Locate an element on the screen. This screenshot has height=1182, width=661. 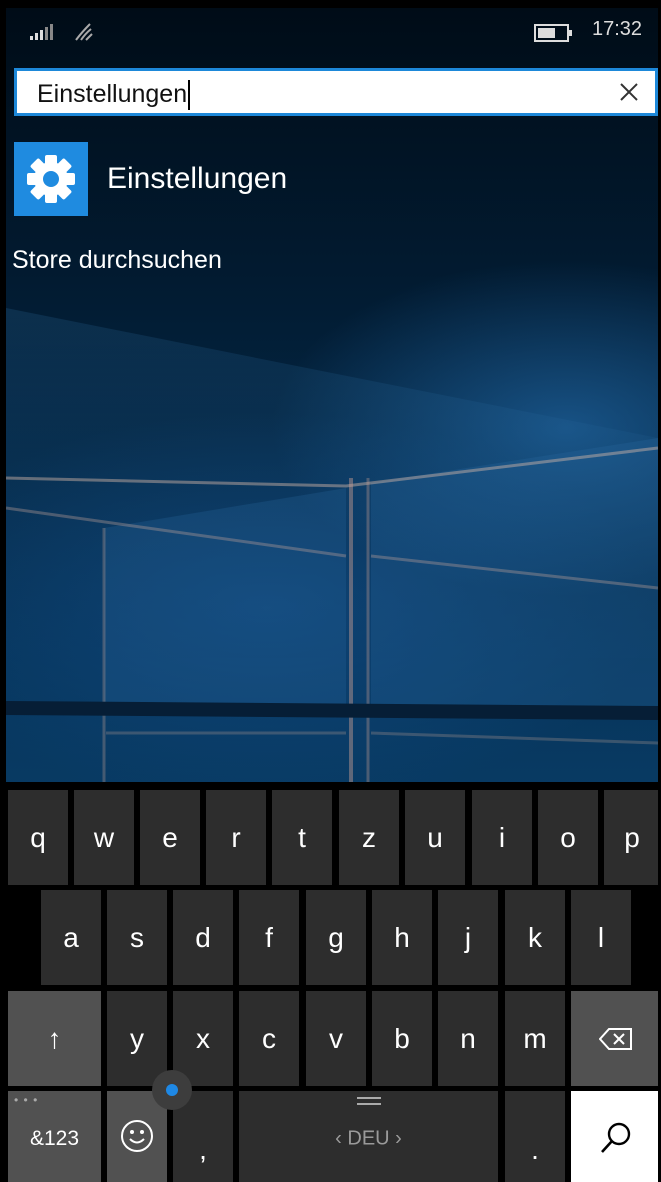
key-m: m is located at coordinates (535, 1038).